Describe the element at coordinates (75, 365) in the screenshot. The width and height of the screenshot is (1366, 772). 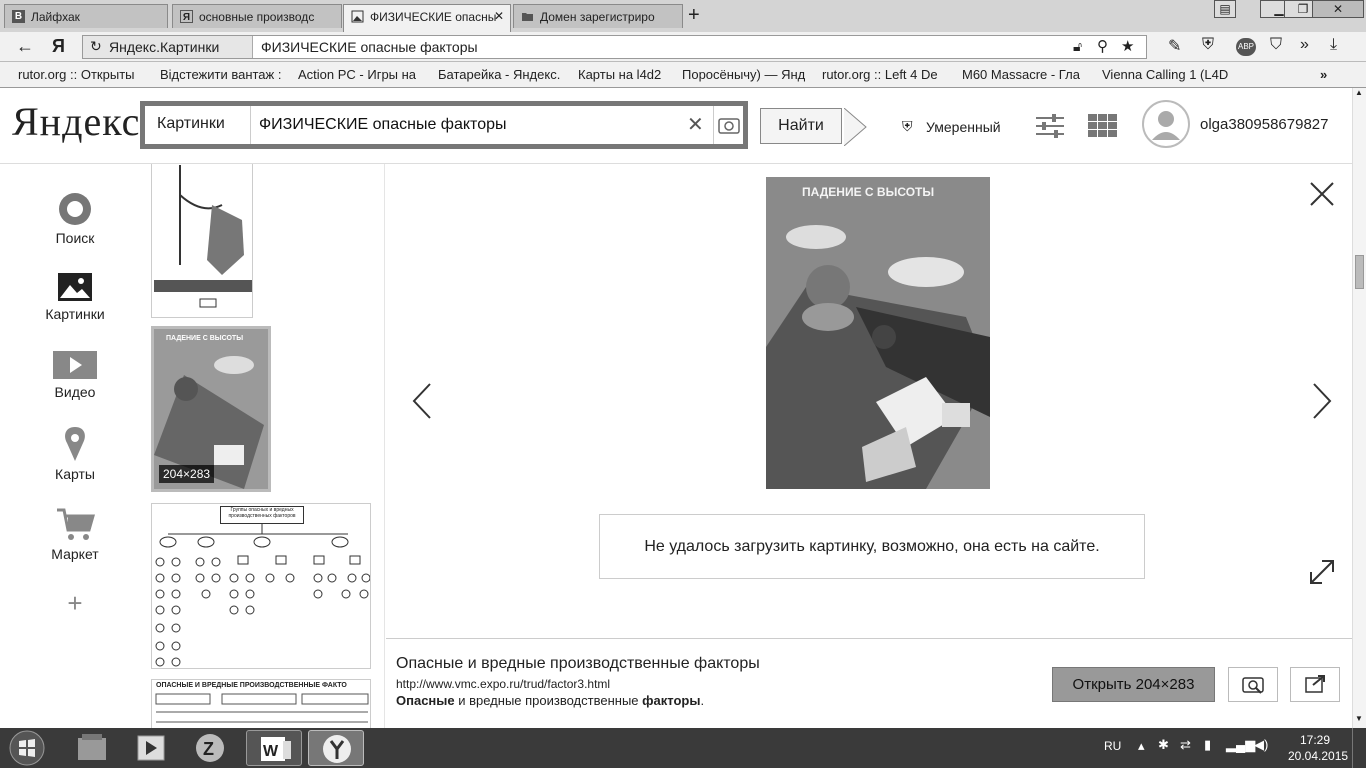
I see `video-icon` at that location.